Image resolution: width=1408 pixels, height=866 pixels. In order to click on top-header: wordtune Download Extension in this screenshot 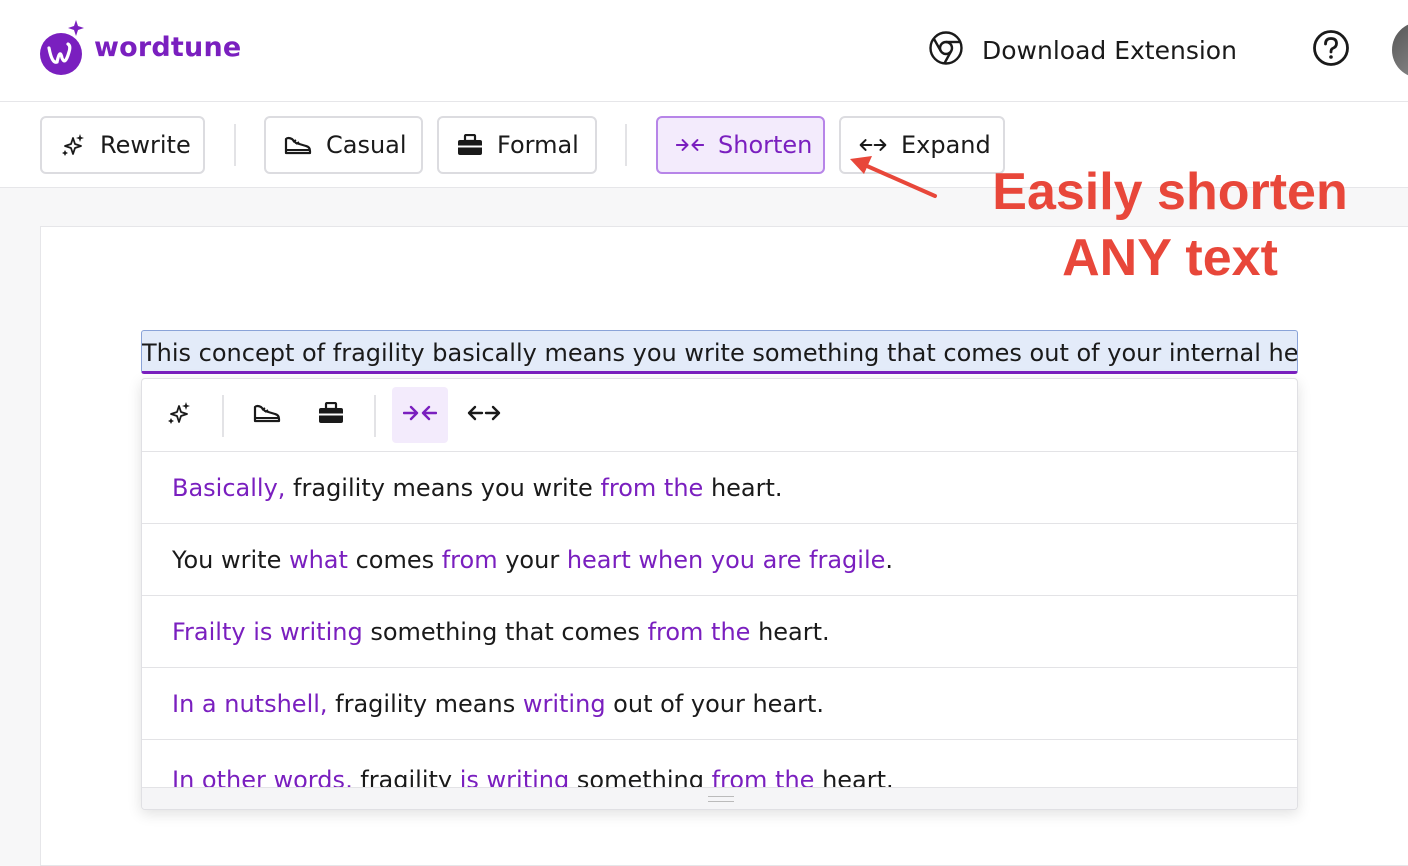, I will do `click(704, 51)`.